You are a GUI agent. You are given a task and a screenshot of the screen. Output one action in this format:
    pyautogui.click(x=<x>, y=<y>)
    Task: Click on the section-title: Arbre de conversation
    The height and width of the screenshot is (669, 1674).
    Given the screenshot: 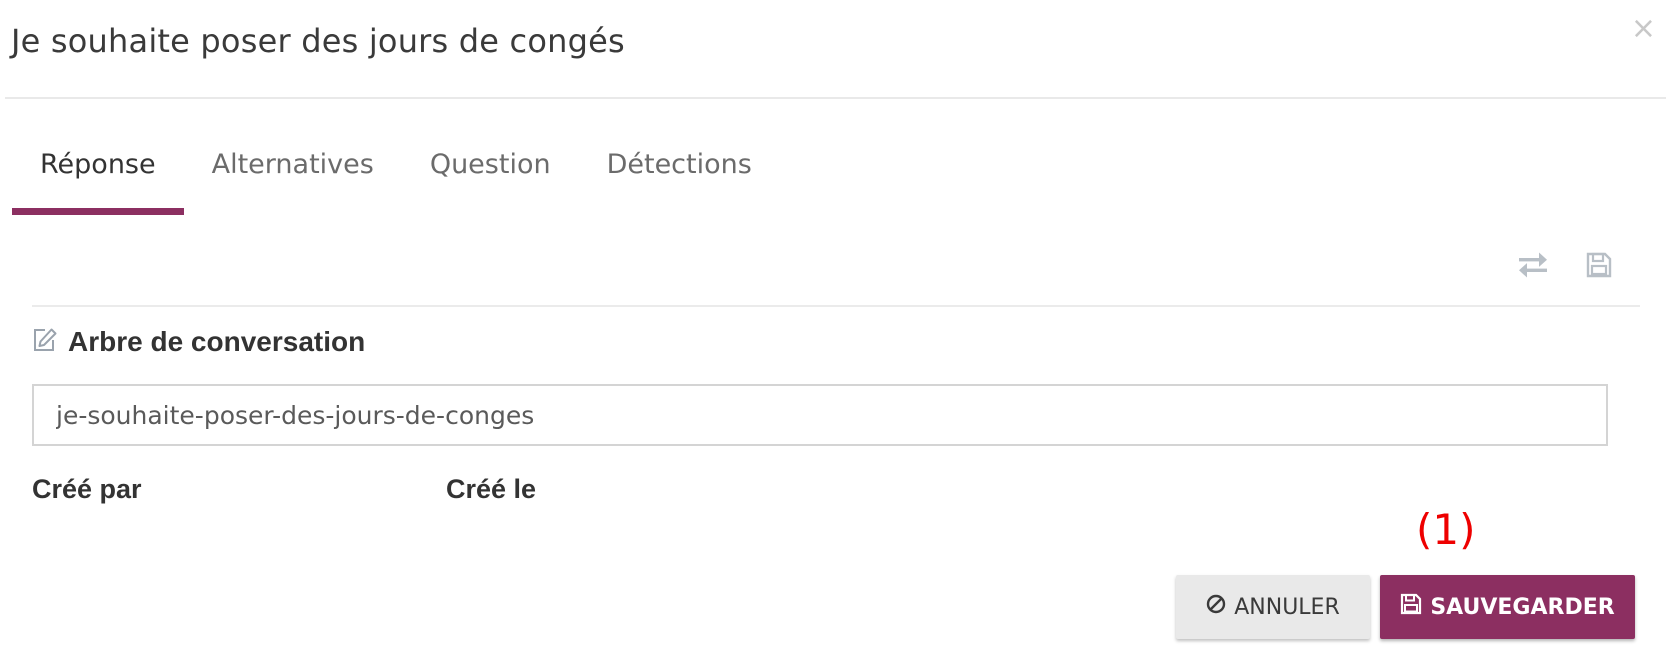 What is the action you would take?
    pyautogui.click(x=217, y=341)
    